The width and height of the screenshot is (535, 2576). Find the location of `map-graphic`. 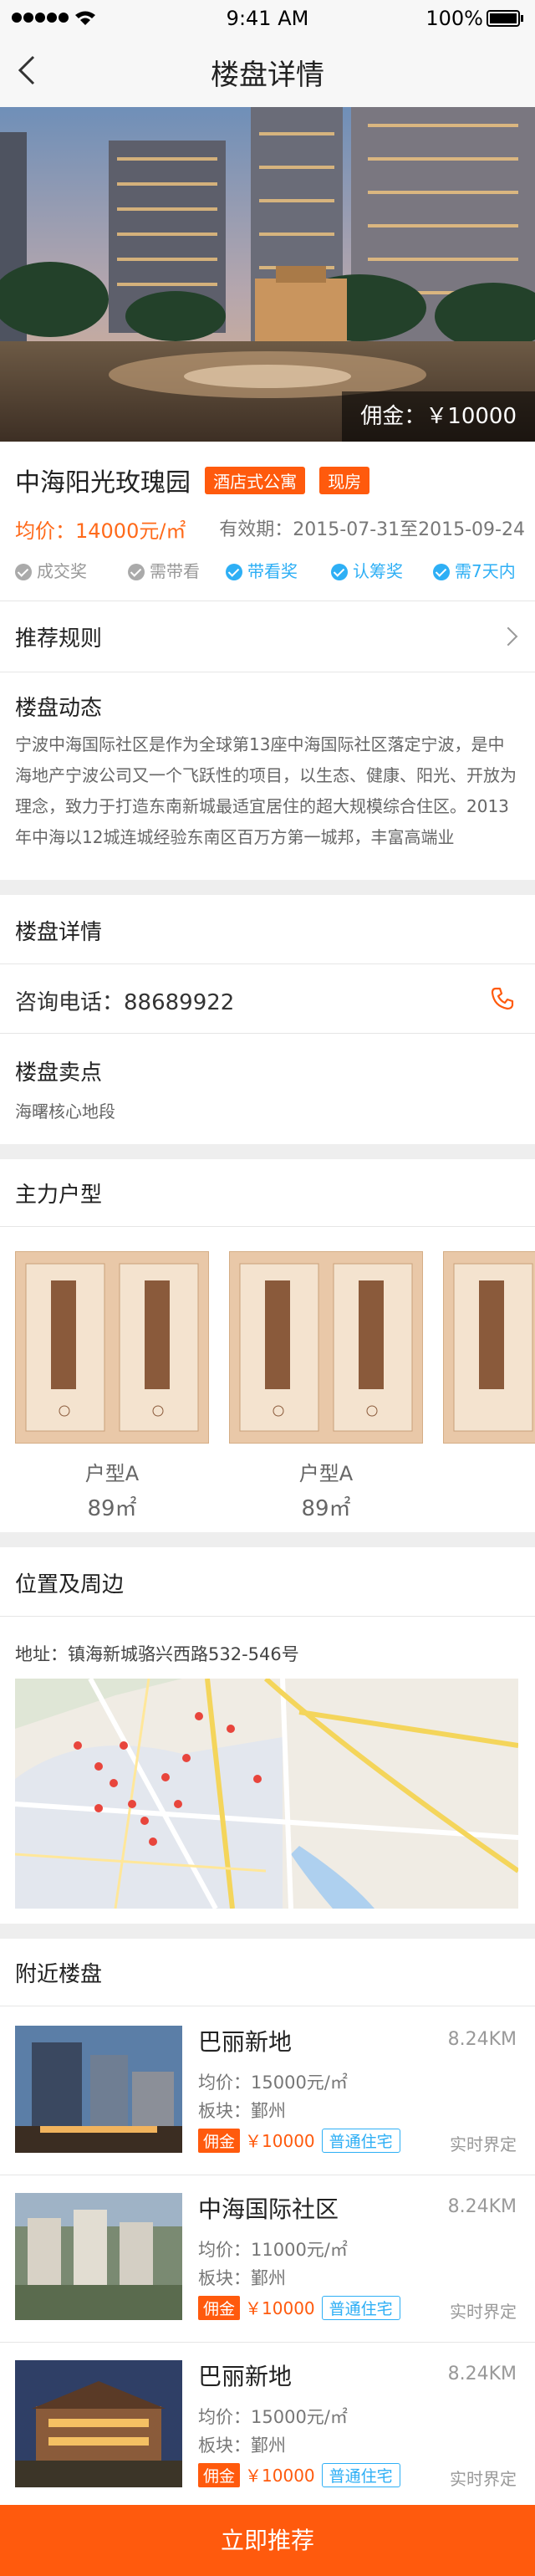

map-graphic is located at coordinates (266, 1794).